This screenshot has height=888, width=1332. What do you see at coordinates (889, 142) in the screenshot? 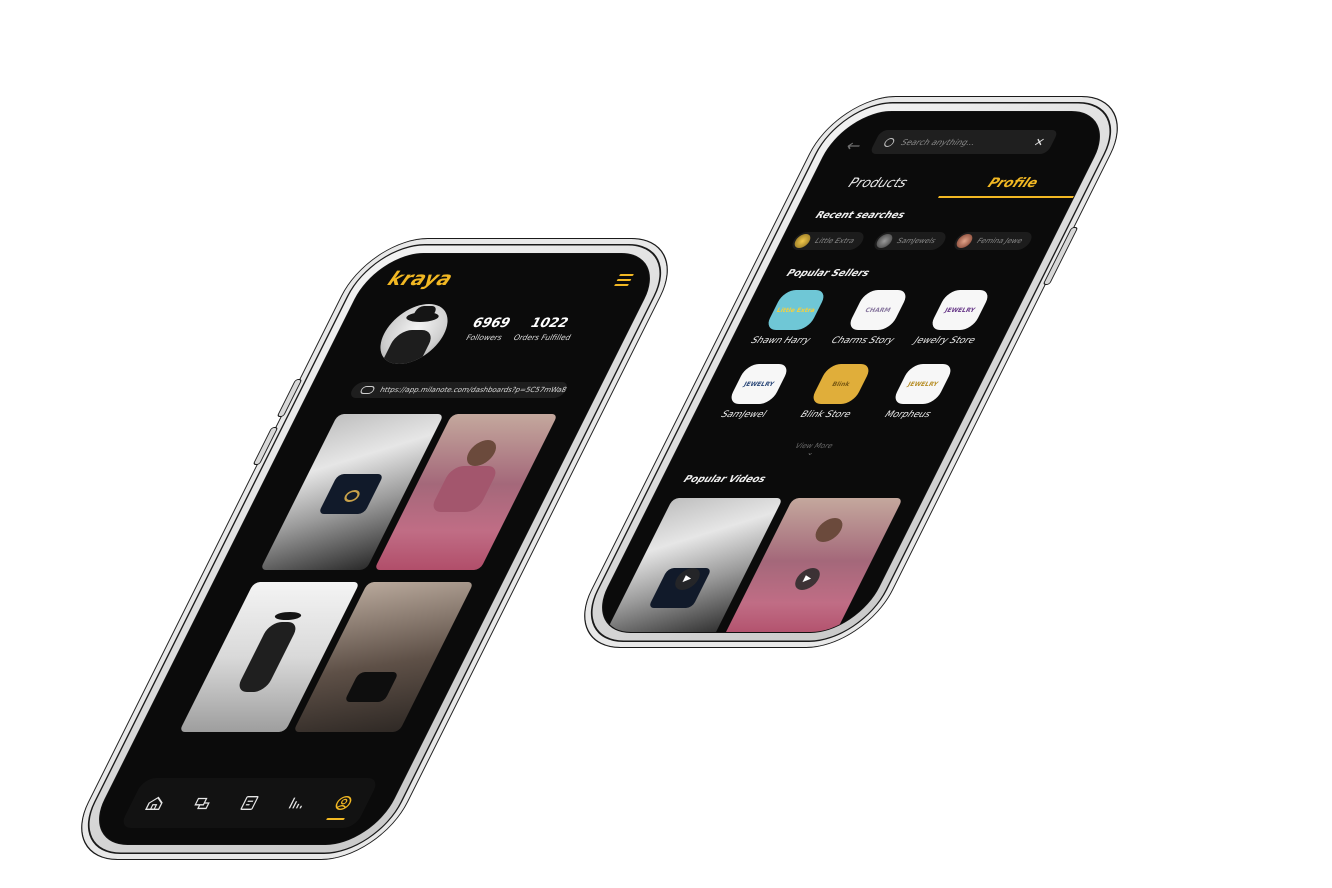
I see `search-icon` at bounding box center [889, 142].